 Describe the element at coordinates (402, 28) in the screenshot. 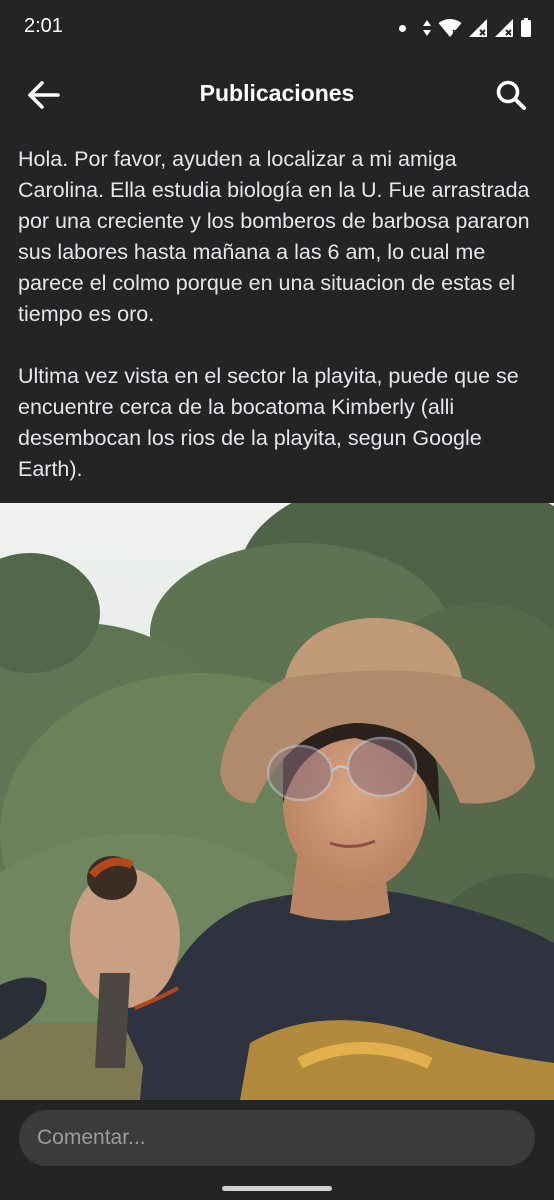

I see `notification-dot-icon` at that location.